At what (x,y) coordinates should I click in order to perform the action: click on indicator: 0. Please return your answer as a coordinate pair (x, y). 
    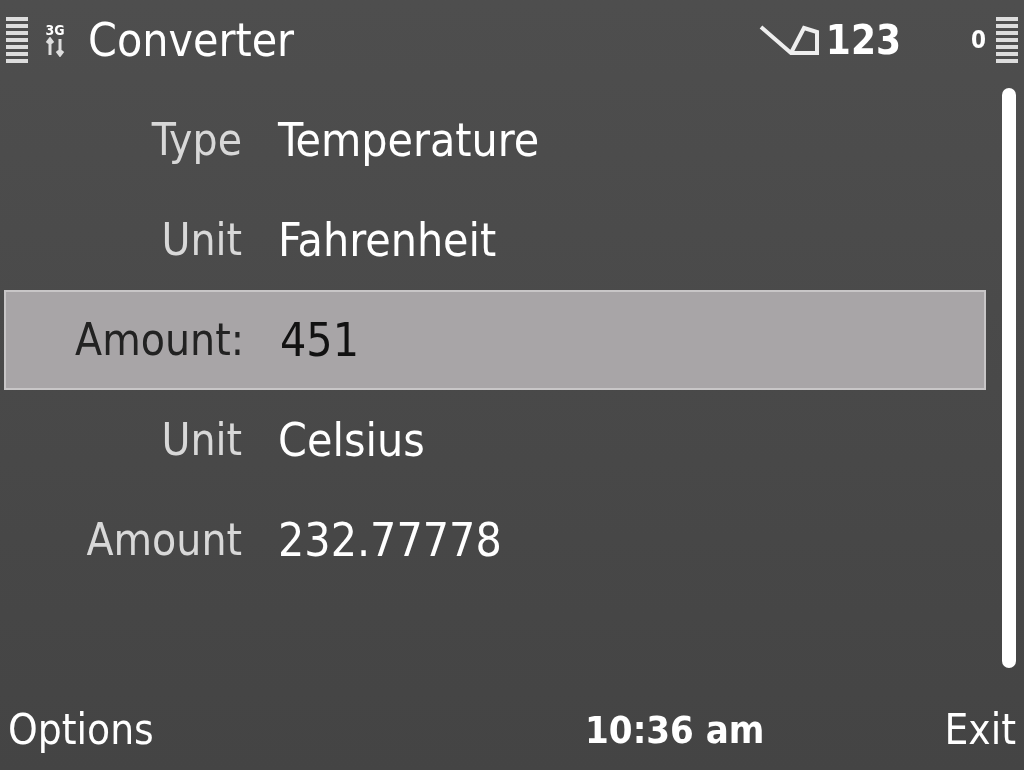
    Looking at the image, I should click on (978, 40).